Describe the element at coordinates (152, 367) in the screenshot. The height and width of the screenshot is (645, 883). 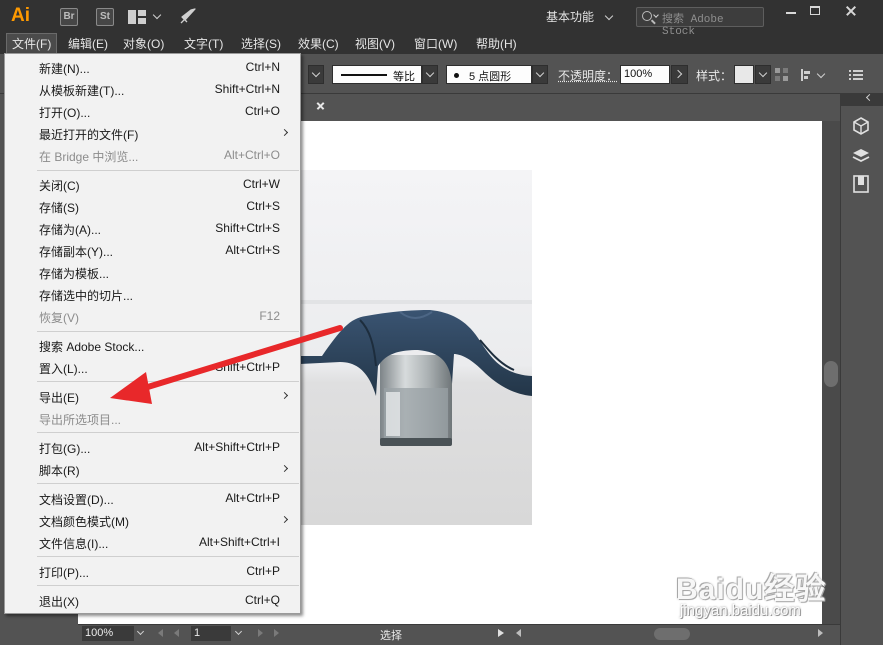
I see `menu-item-place: 置入(L)... Shift+Ctrl+P` at that location.